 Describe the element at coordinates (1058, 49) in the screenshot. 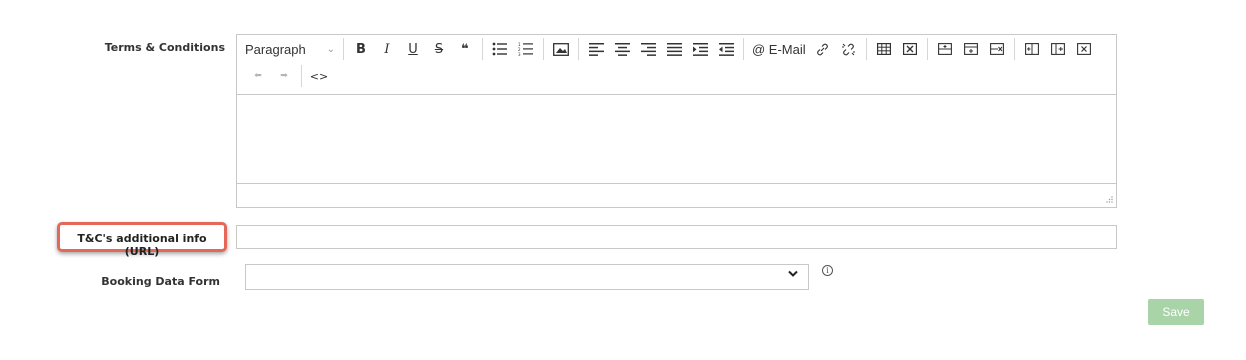

I see `col-insert-after-icon` at that location.